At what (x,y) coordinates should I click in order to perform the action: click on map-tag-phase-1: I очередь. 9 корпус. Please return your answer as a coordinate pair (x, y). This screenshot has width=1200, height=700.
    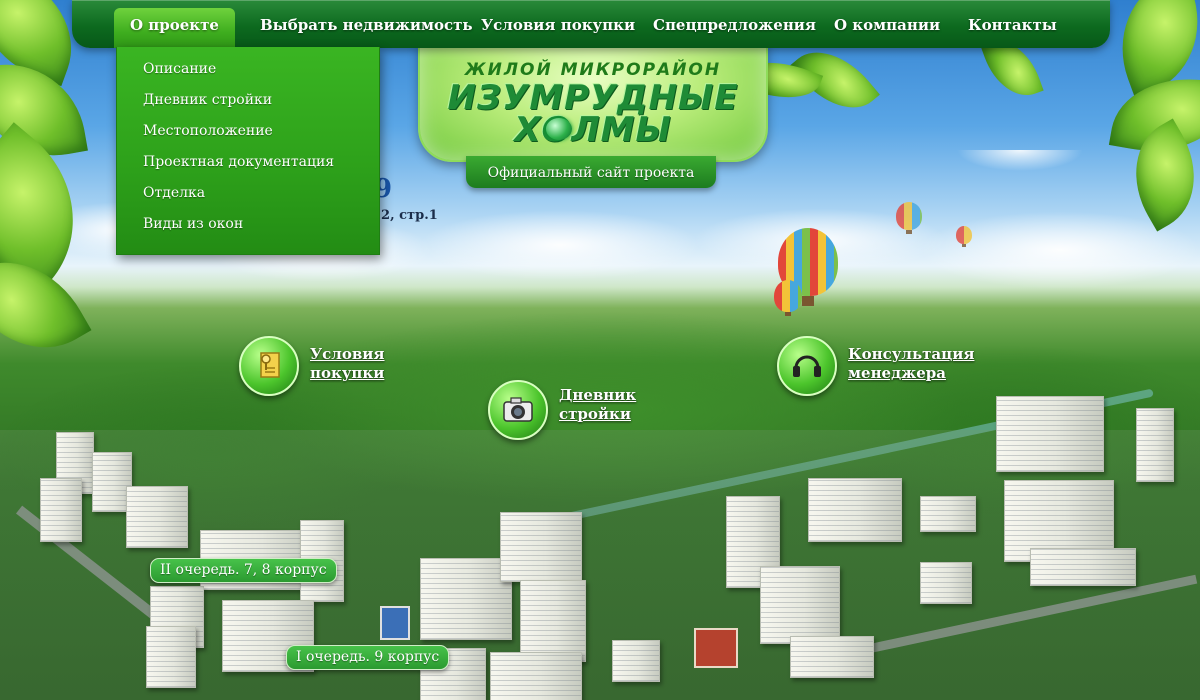
    Looking at the image, I should click on (368, 657).